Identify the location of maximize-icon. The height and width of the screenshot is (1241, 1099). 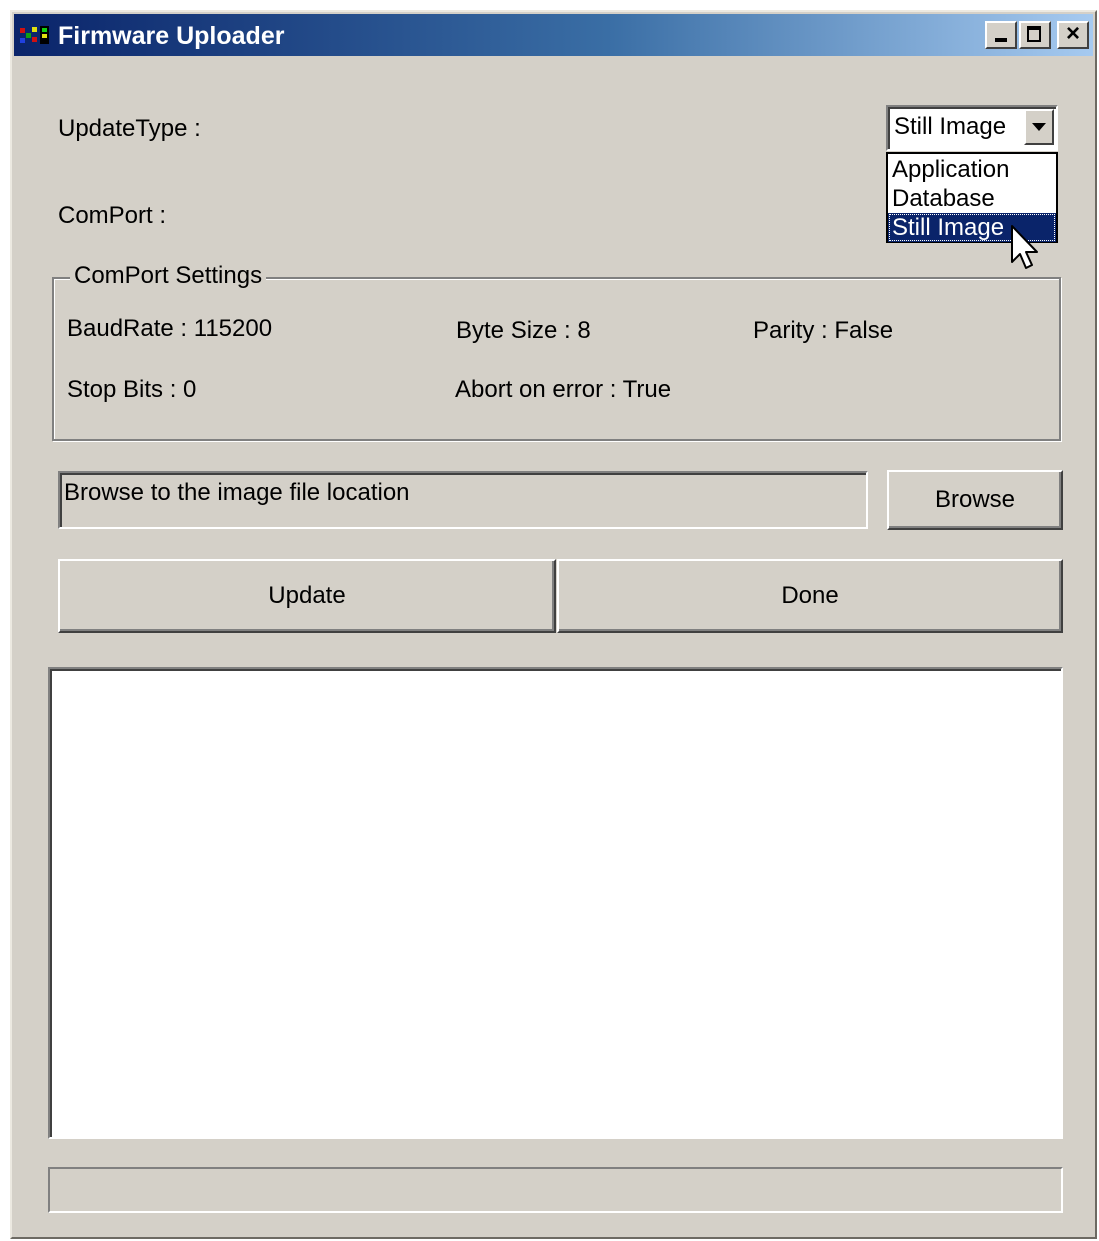
(1034, 34).